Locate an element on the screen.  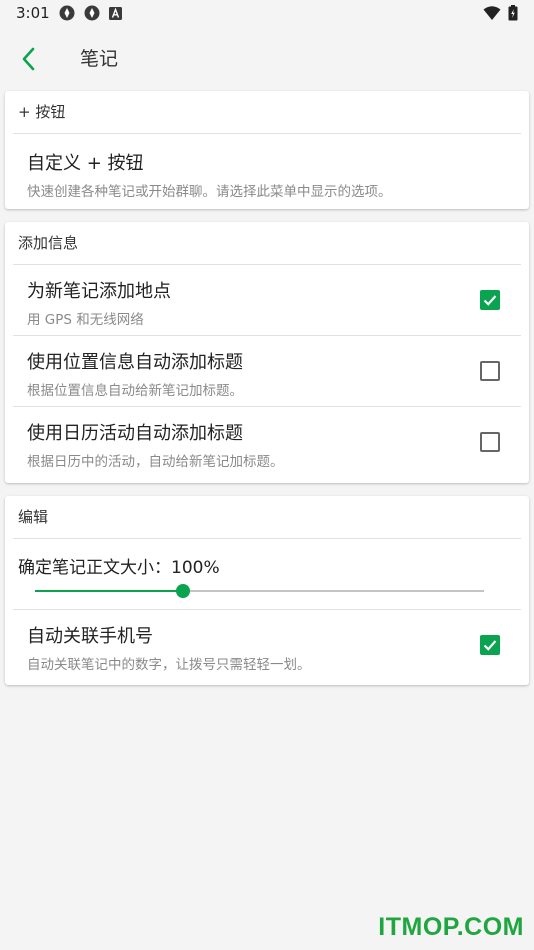
item-title: 使用日历活动自动添加标题 is located at coordinates (135, 433).